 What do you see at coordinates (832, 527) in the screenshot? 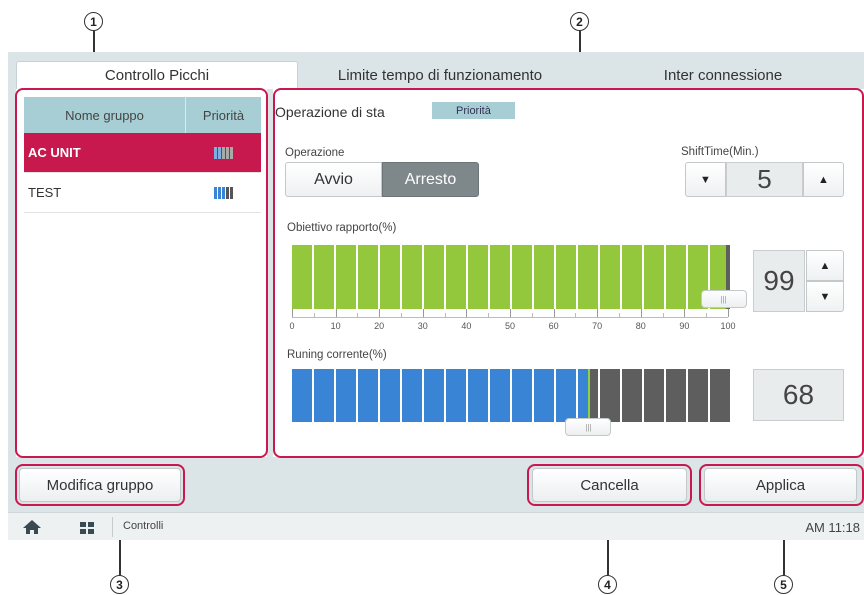
I see `taskbar-clock: AM 11:18` at bounding box center [832, 527].